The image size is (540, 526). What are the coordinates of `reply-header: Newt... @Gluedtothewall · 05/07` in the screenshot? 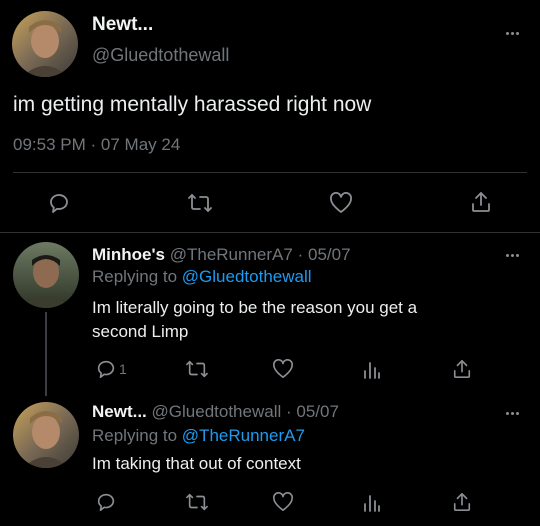 It's located at (215, 412).